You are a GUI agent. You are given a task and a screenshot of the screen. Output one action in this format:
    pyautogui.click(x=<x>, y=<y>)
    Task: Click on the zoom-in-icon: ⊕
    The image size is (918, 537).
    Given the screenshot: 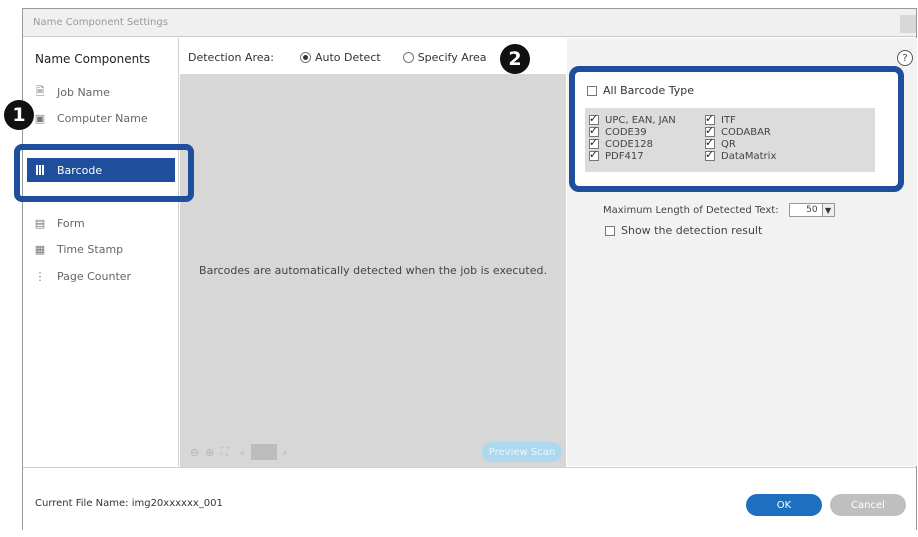 What is the action you would take?
    pyautogui.click(x=209, y=452)
    